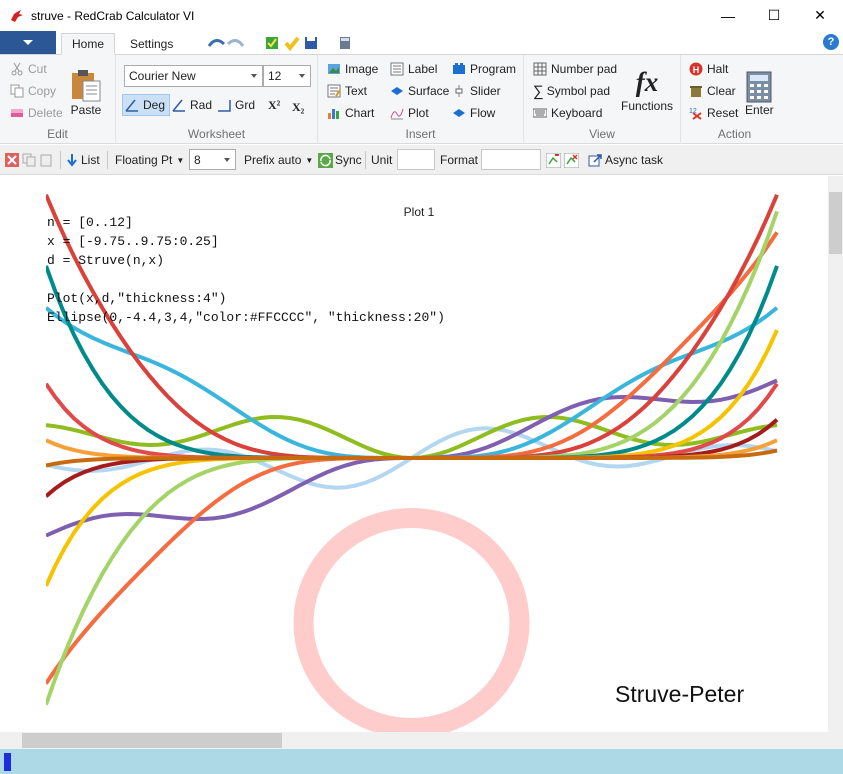 This screenshot has height=774, width=843. Describe the element at coordinates (421, 740) in the screenshot. I see `horizontal-scrollbar` at that location.